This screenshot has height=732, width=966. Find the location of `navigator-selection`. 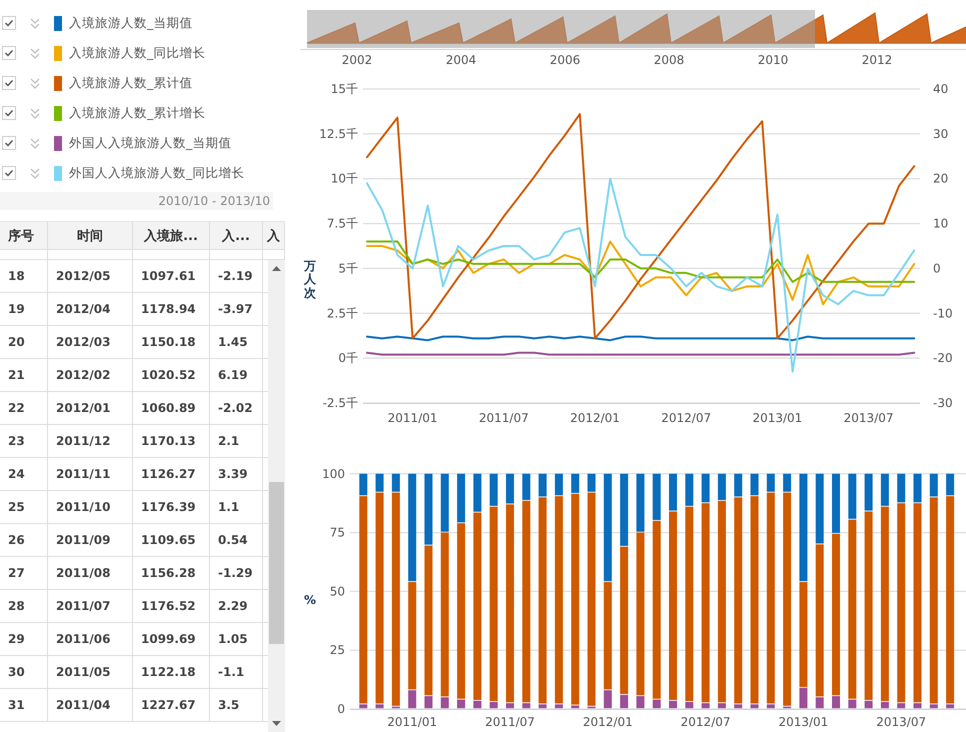

navigator-selection is located at coordinates (561, 29).